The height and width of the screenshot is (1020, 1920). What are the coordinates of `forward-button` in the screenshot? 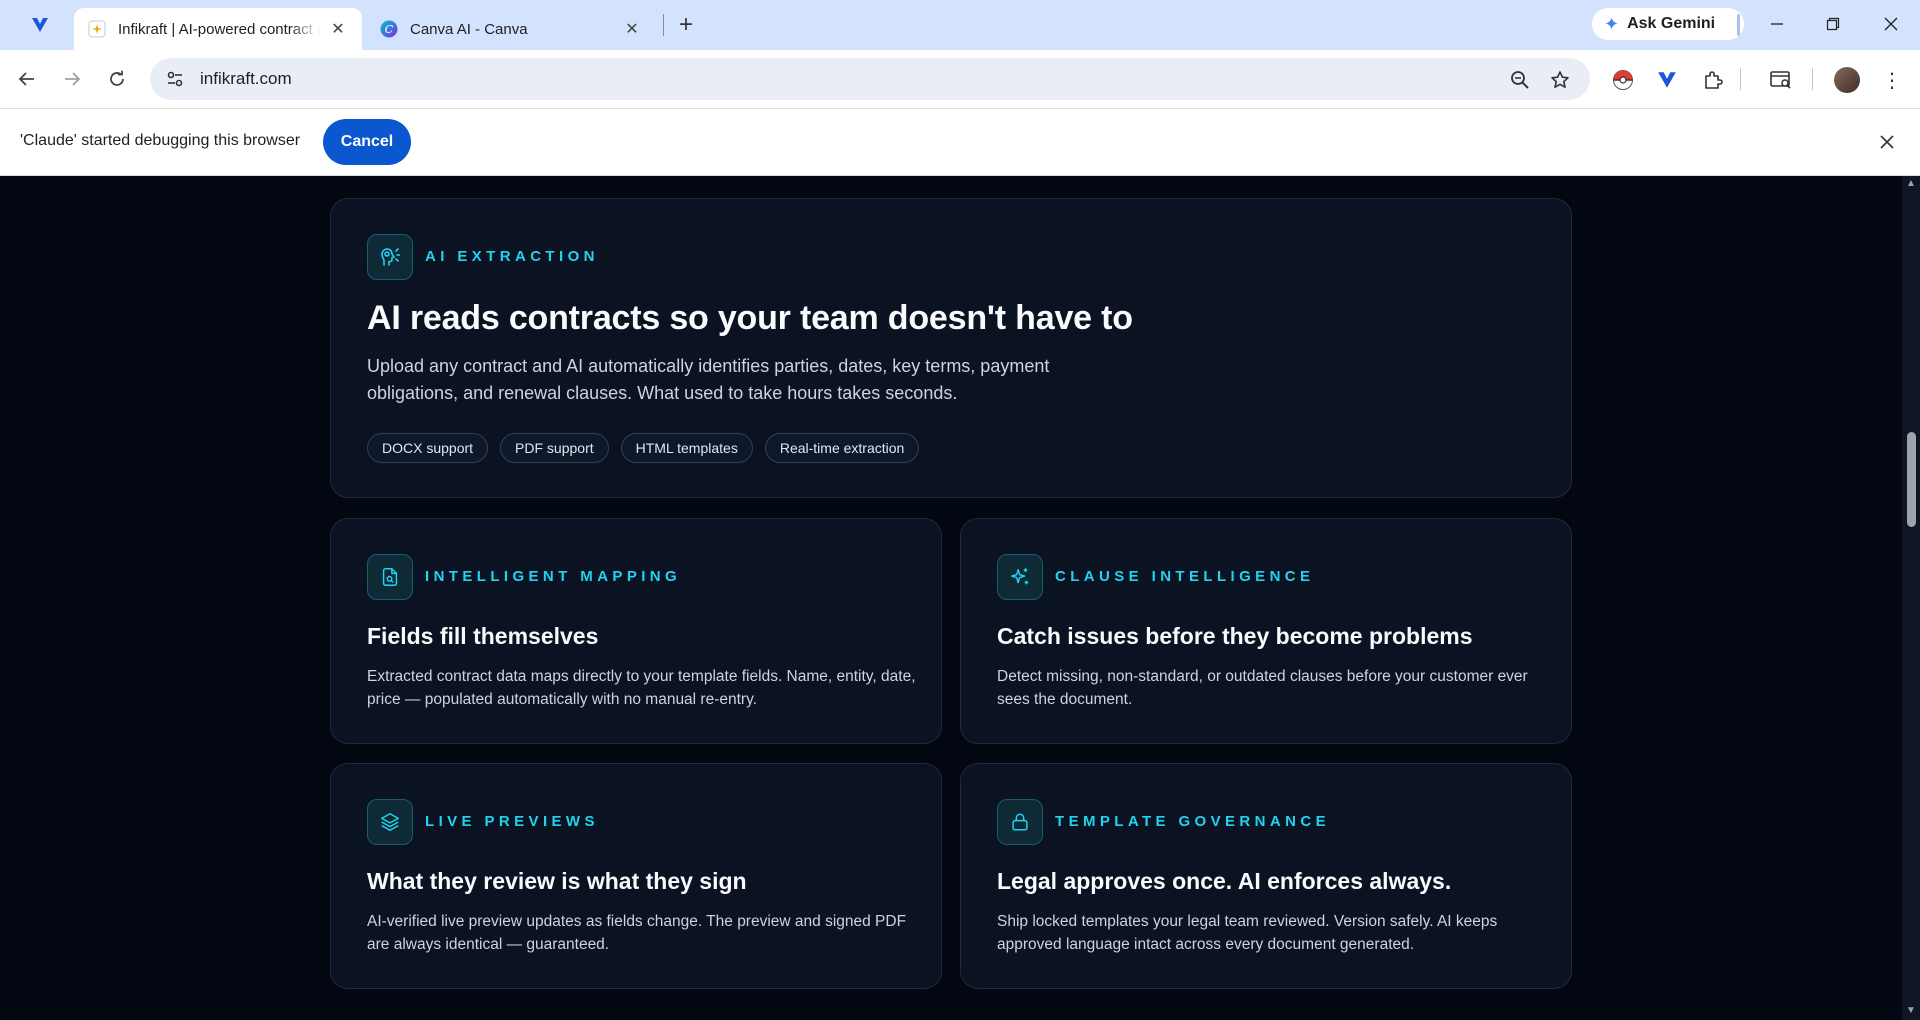 It's located at (72, 79).